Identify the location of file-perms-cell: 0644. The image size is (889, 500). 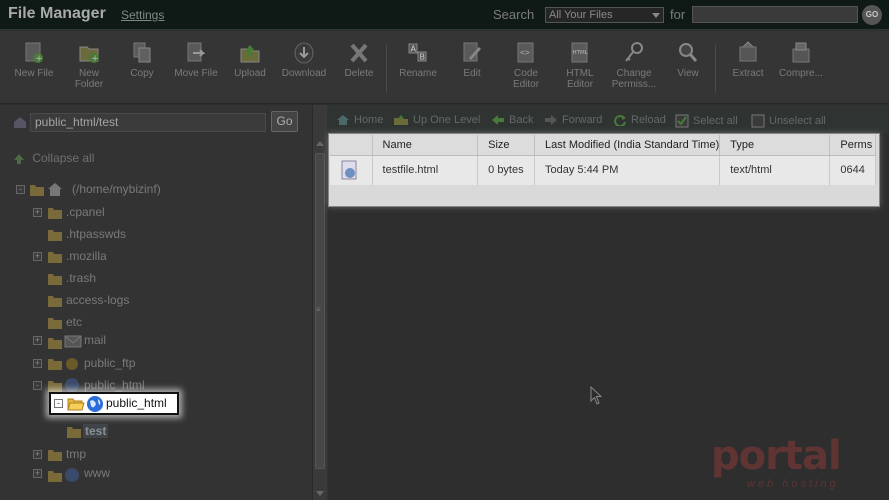
(852, 170).